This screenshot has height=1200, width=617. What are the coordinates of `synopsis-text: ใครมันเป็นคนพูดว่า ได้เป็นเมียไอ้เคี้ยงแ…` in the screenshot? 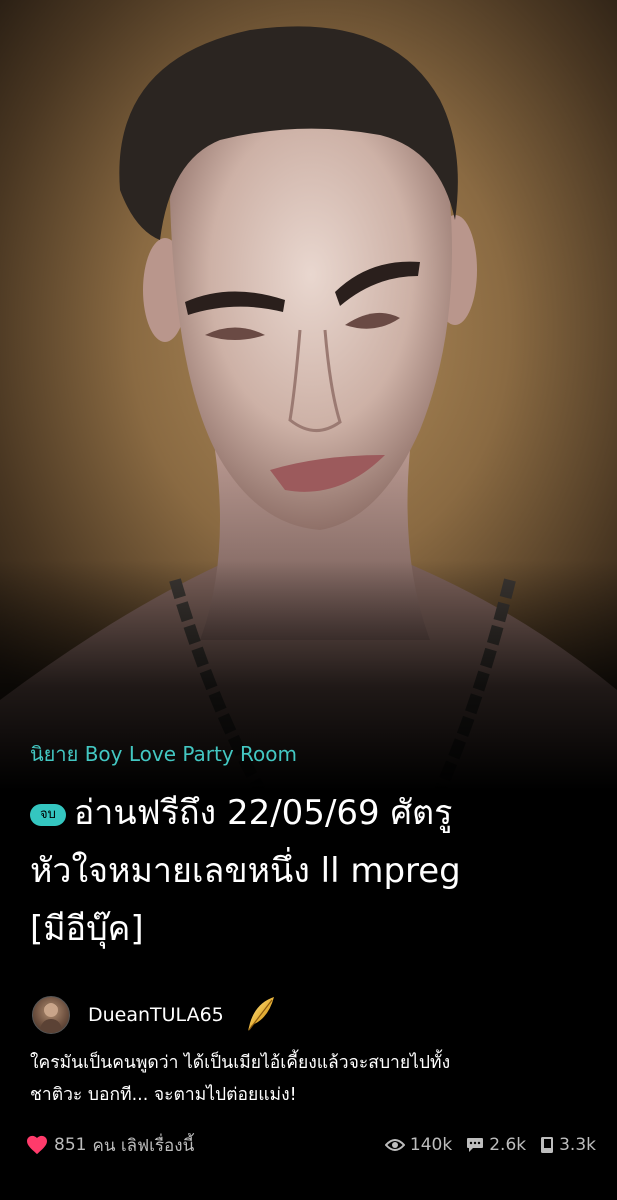 It's located at (315, 1079).